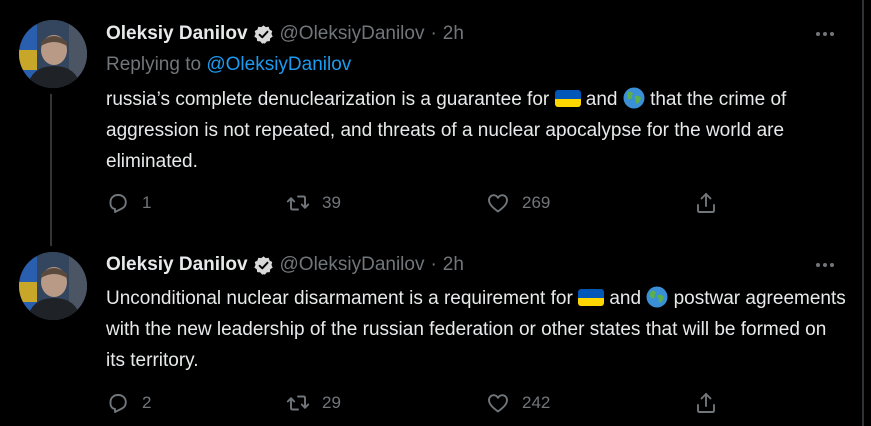 Image resolution: width=871 pixels, height=426 pixels. Describe the element at coordinates (147, 202) in the screenshot. I see `reply-count: 1` at that location.